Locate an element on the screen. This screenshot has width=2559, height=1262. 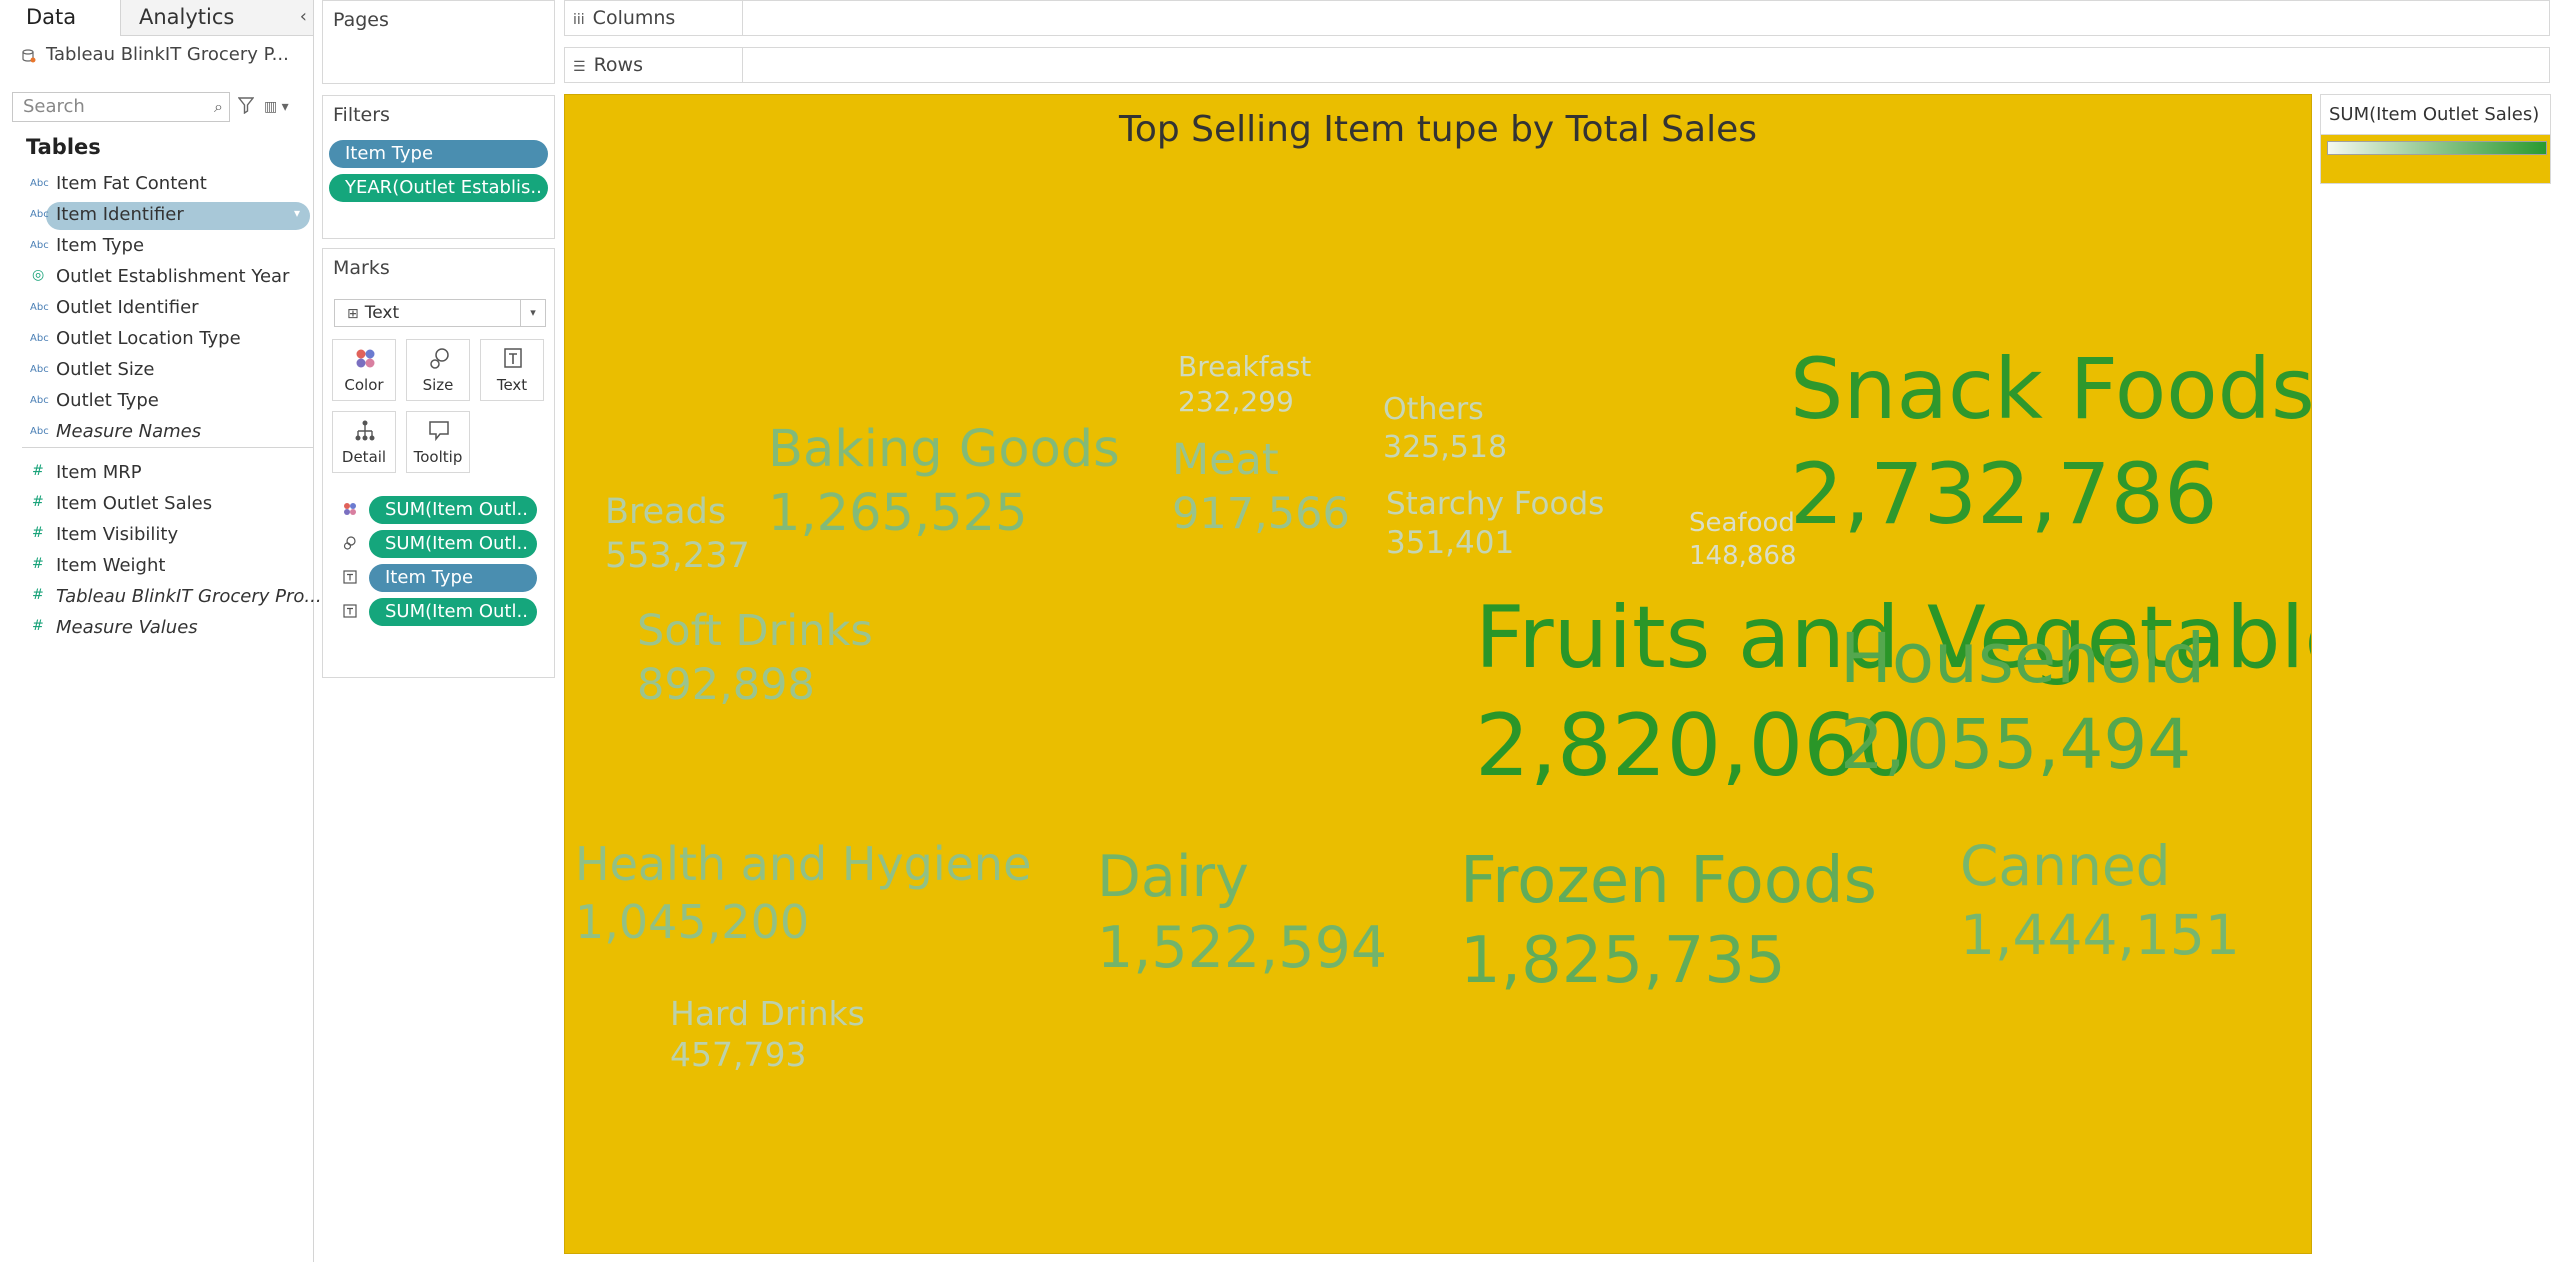
field-label: Outlet Location Type is located at coordinates (148, 338).